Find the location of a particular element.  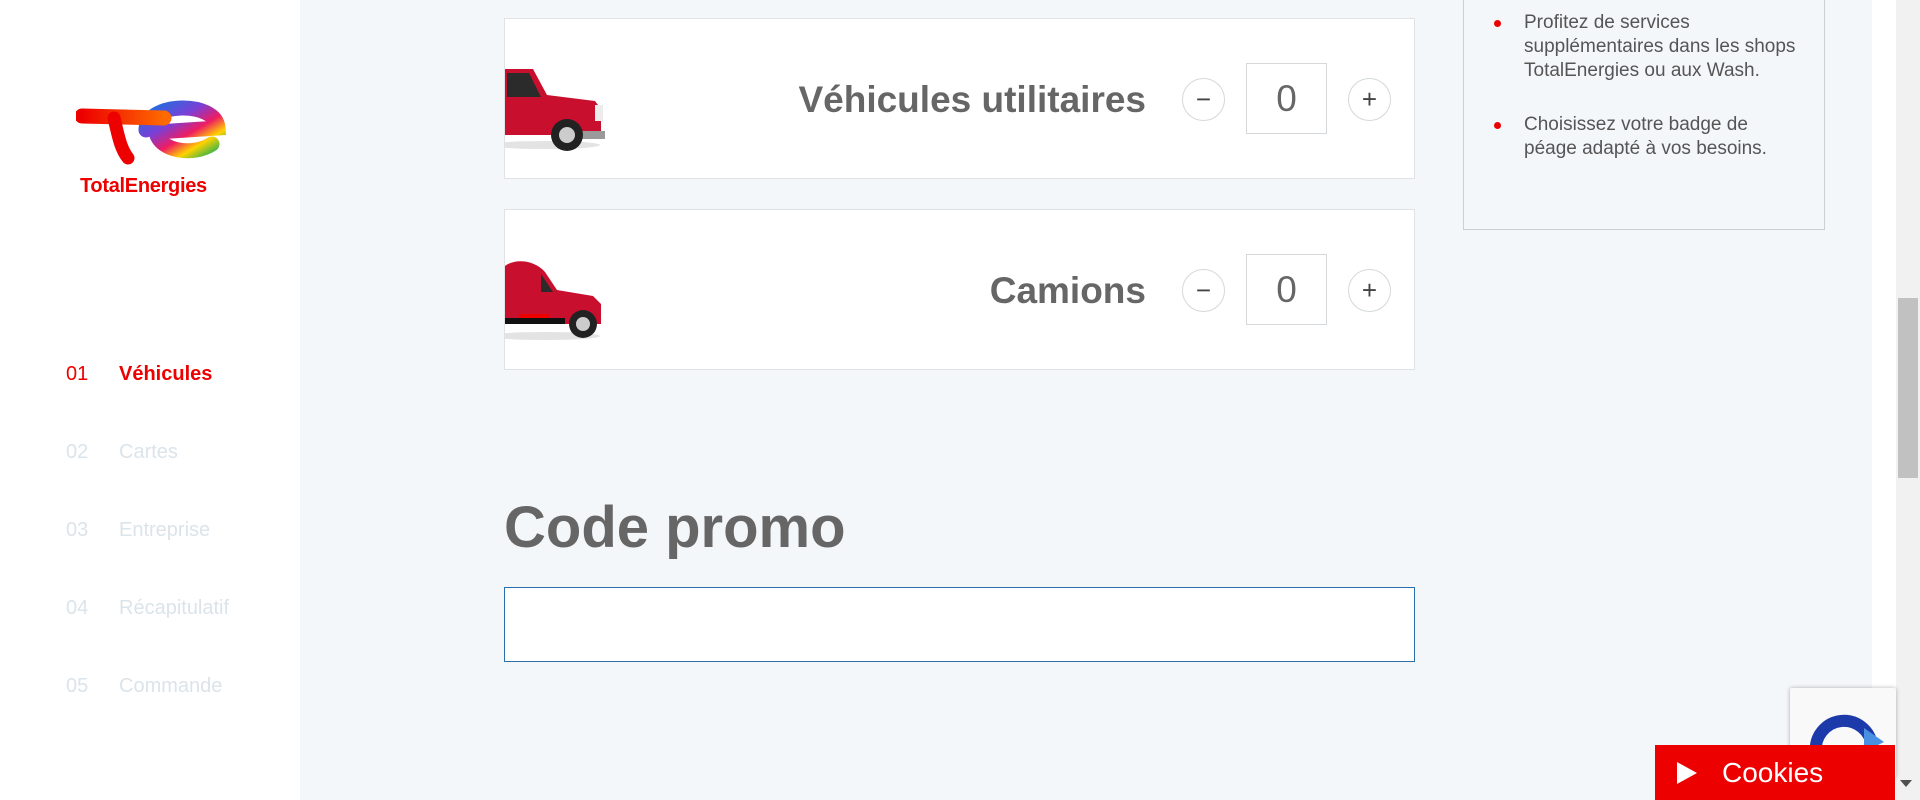

step-number: 01 is located at coordinates (77, 373).